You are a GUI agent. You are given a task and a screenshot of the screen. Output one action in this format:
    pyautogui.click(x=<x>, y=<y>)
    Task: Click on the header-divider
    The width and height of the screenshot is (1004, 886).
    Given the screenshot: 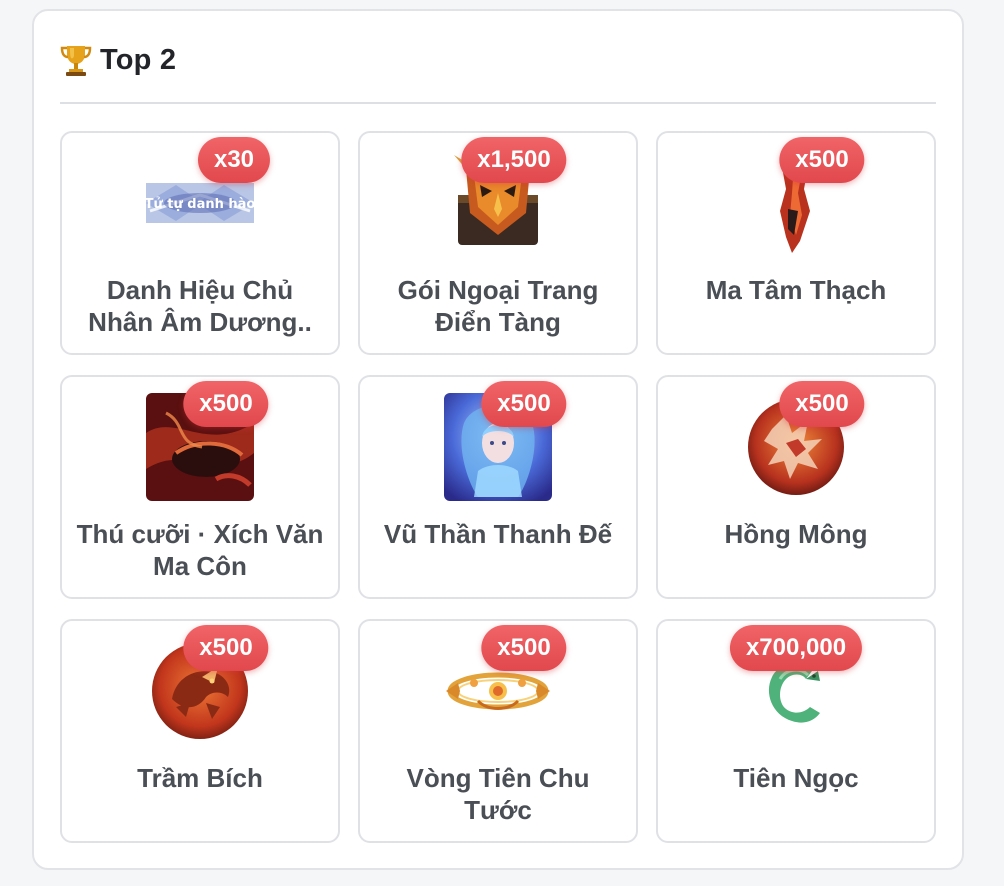 What is the action you would take?
    pyautogui.click(x=498, y=103)
    